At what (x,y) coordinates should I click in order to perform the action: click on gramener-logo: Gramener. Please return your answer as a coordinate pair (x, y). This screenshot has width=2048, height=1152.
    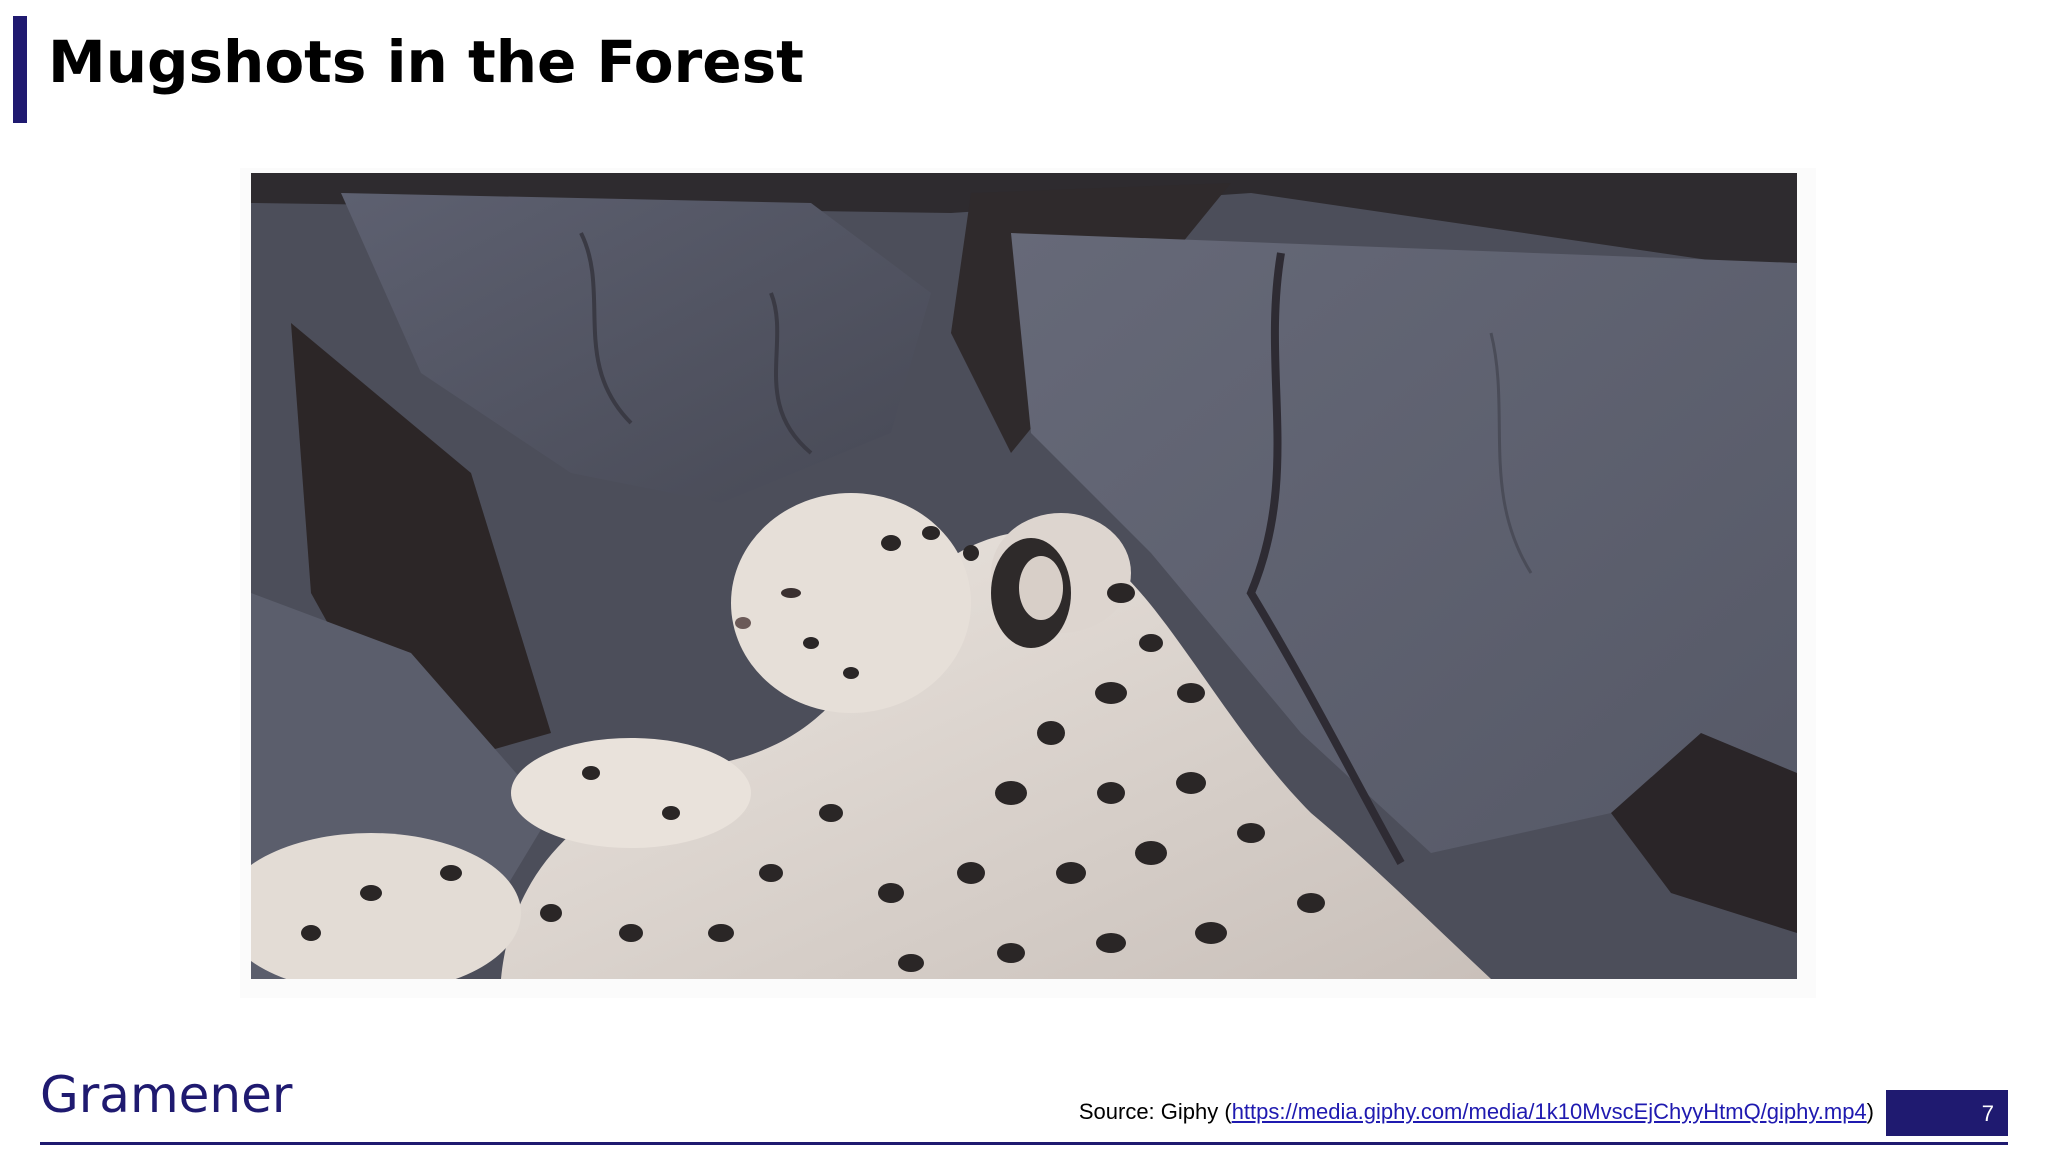
    Looking at the image, I should click on (166, 1095).